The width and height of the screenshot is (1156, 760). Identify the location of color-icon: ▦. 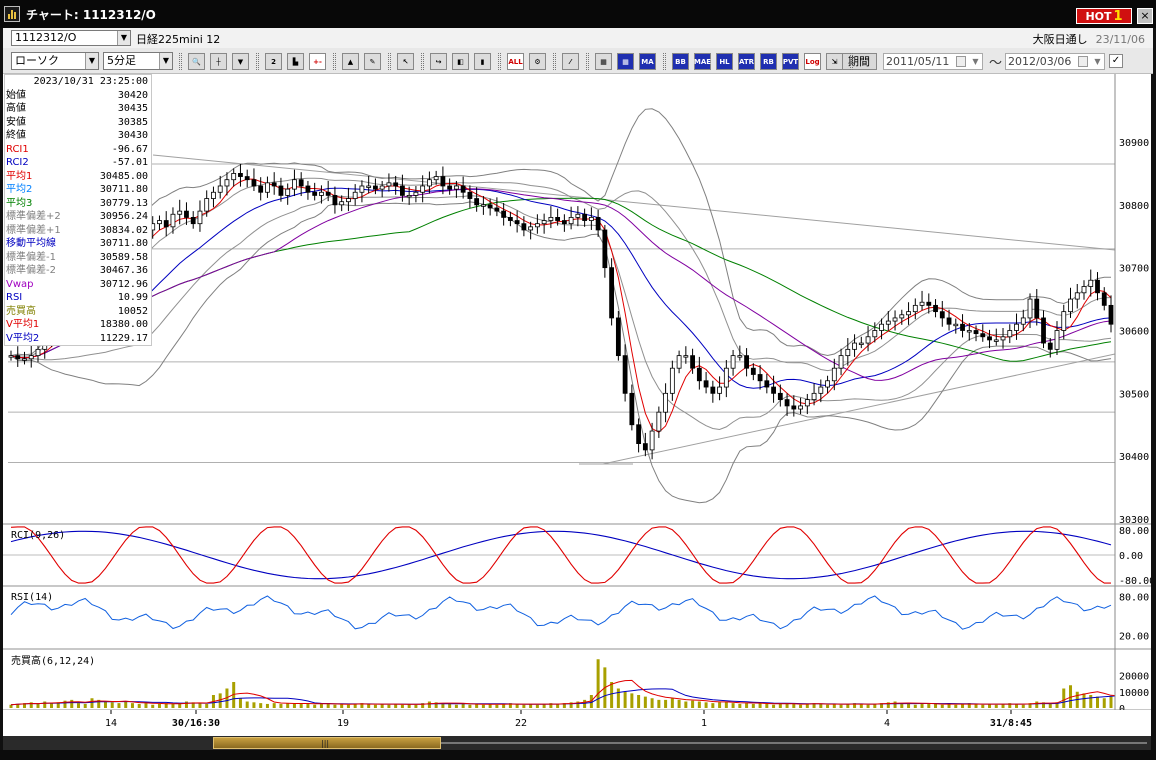
(603, 61).